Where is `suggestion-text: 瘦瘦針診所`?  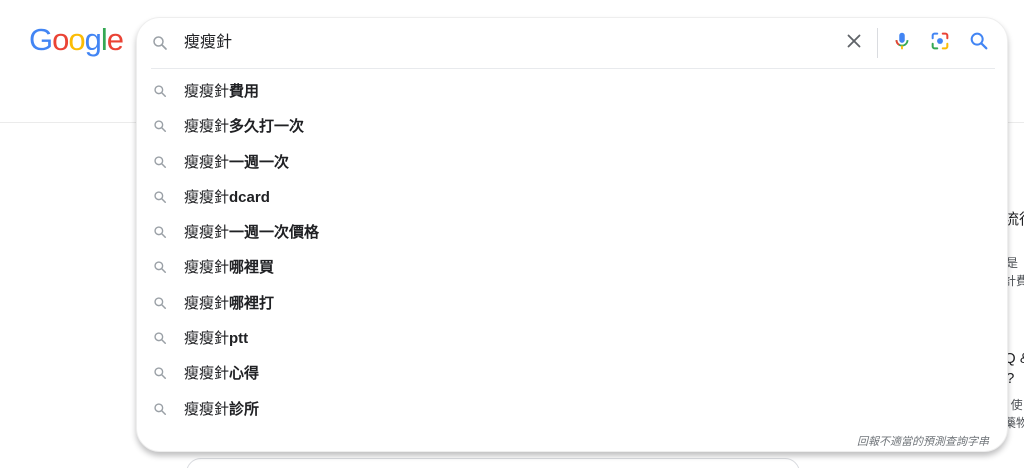
suggestion-text: 瘦瘦針診所 is located at coordinates (221, 410).